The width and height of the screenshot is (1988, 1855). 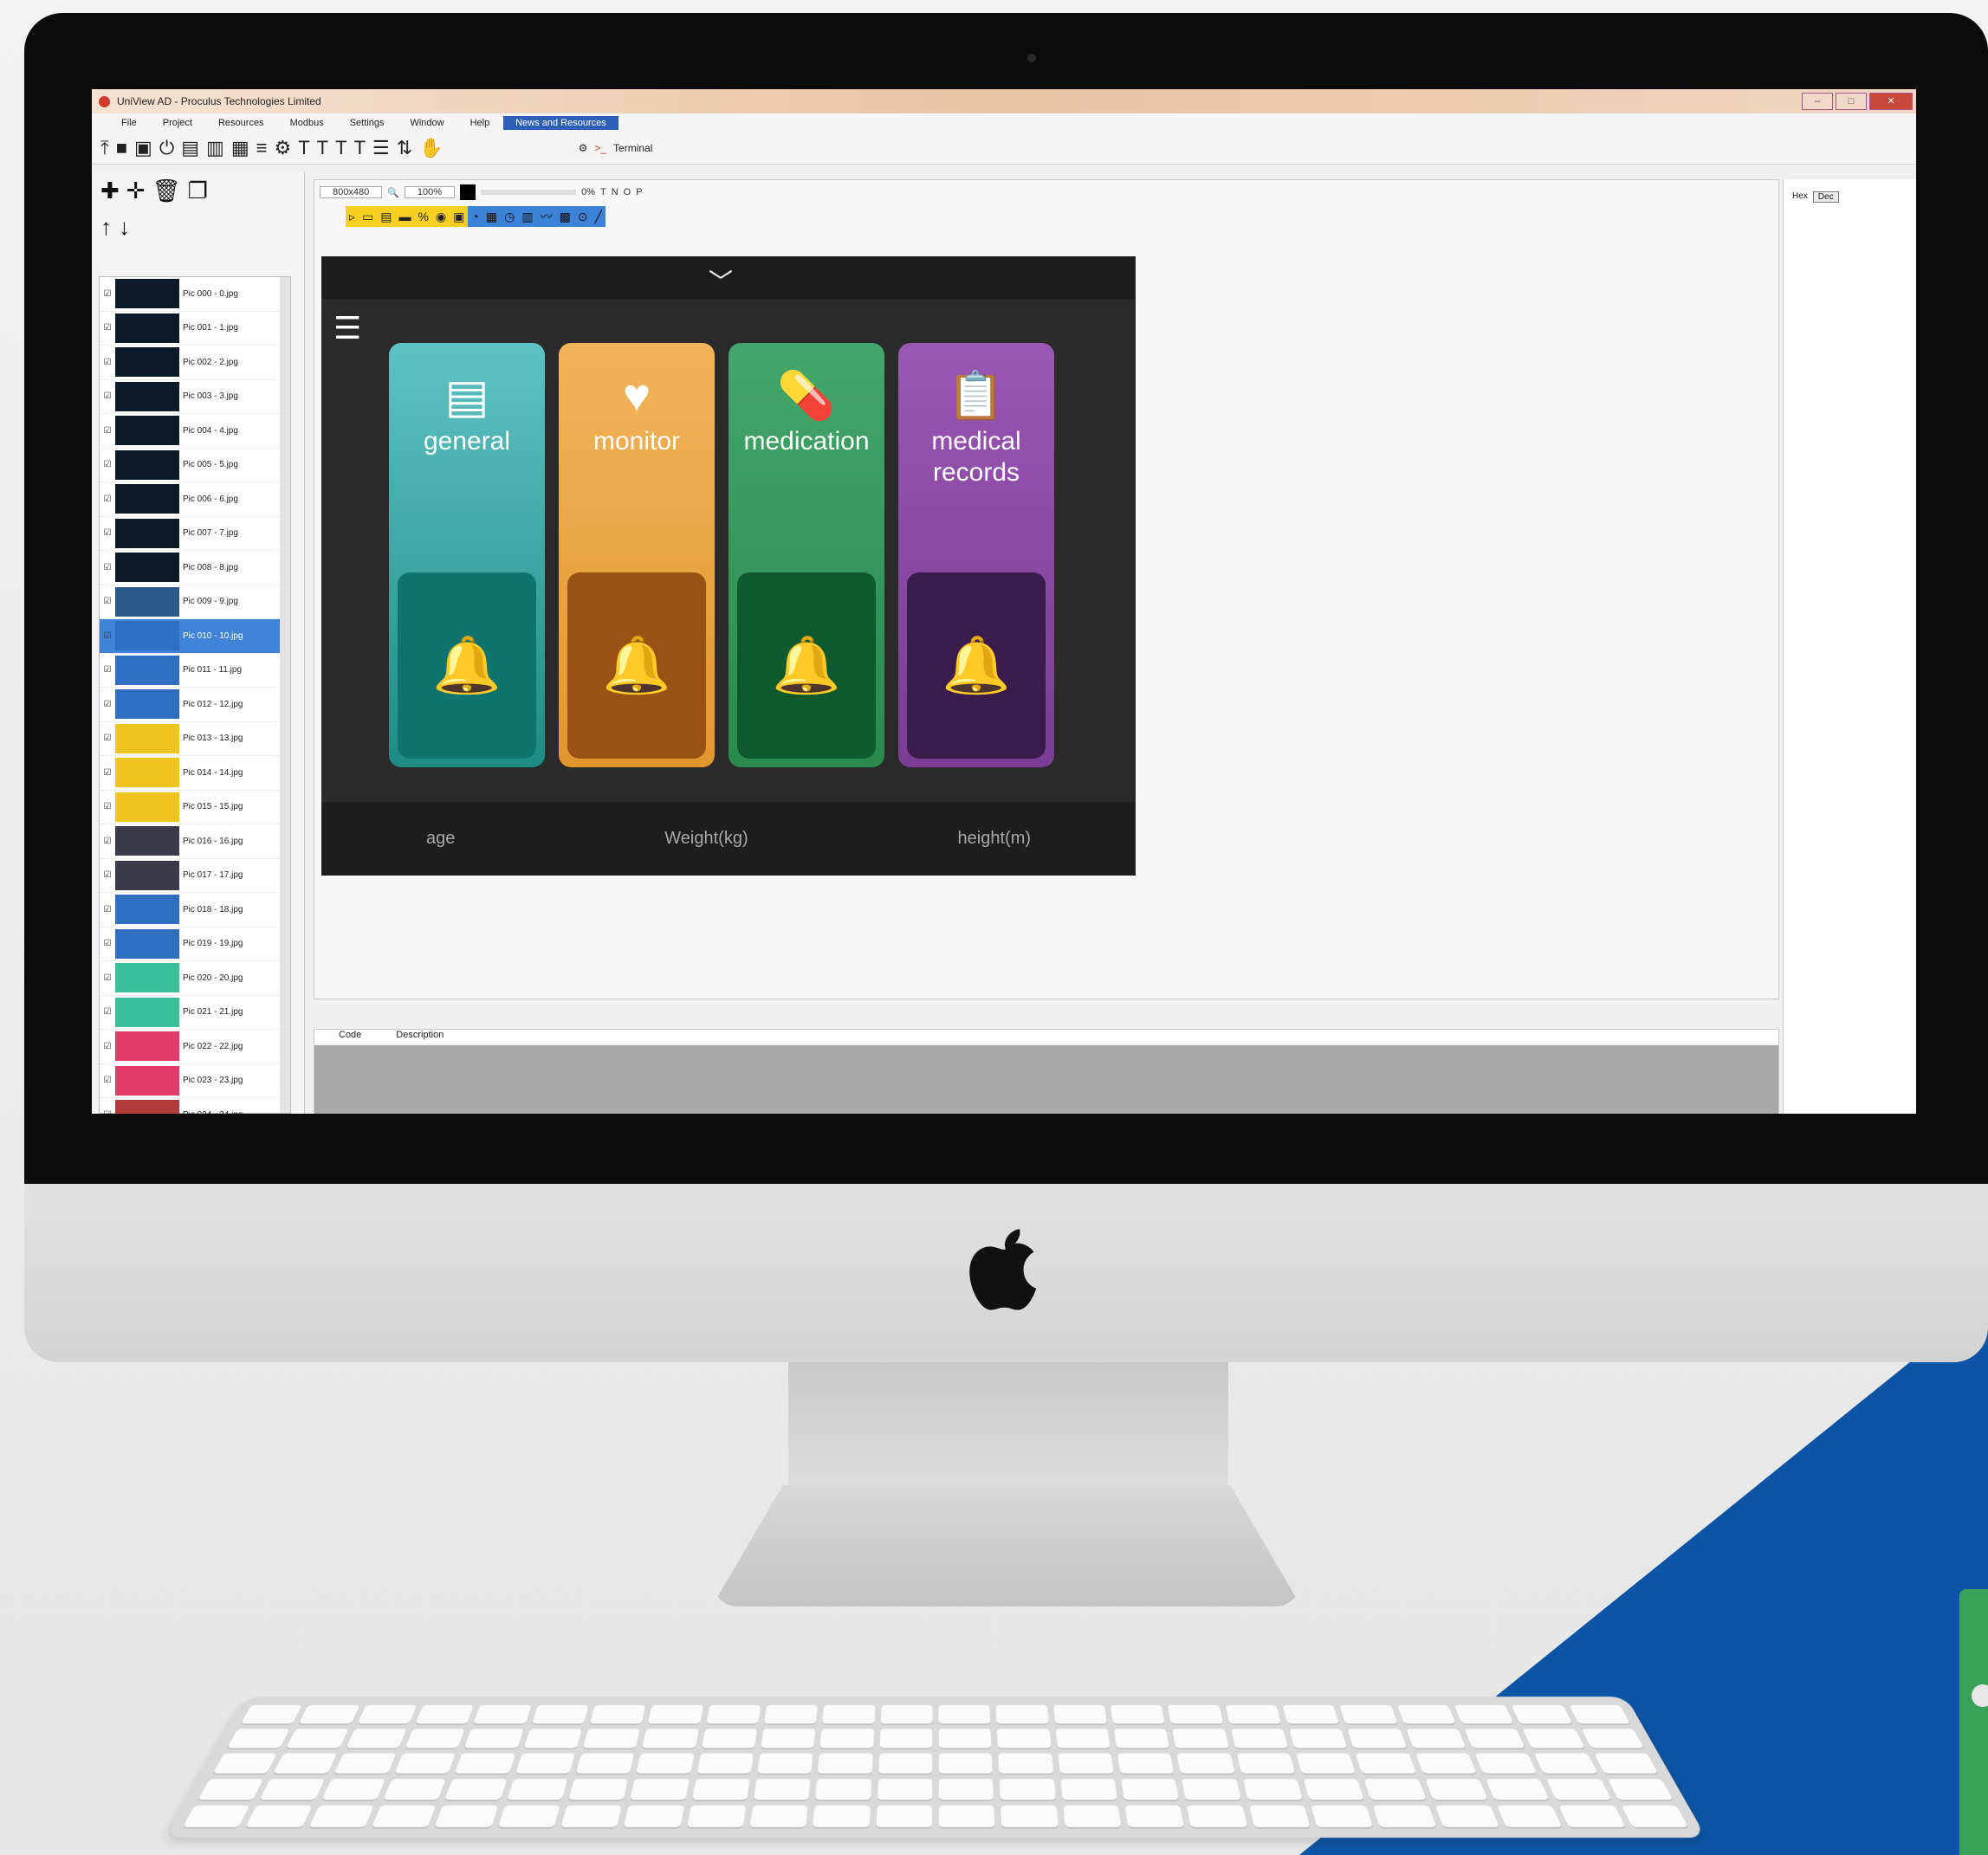 I want to click on picture-list-item: ☑ Pic 011 - 11.jpg, so click(x=195, y=671).